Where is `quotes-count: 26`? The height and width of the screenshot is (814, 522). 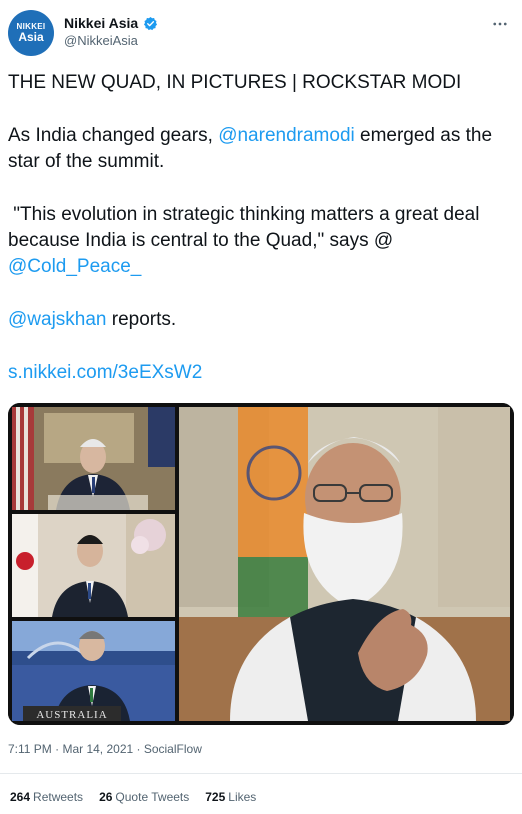 quotes-count: 26 is located at coordinates (106, 797).